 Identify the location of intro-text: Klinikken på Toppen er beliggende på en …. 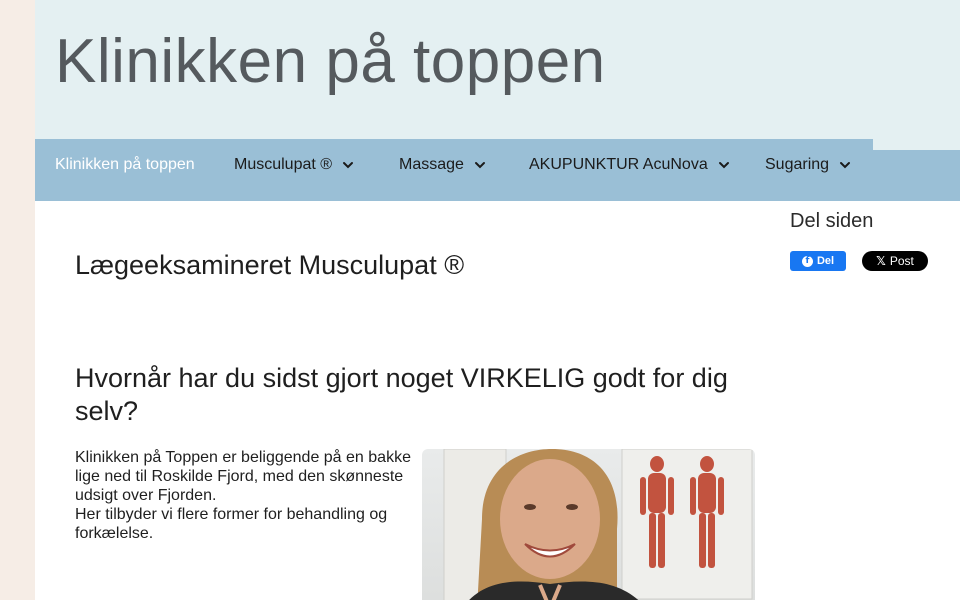
(245, 495).